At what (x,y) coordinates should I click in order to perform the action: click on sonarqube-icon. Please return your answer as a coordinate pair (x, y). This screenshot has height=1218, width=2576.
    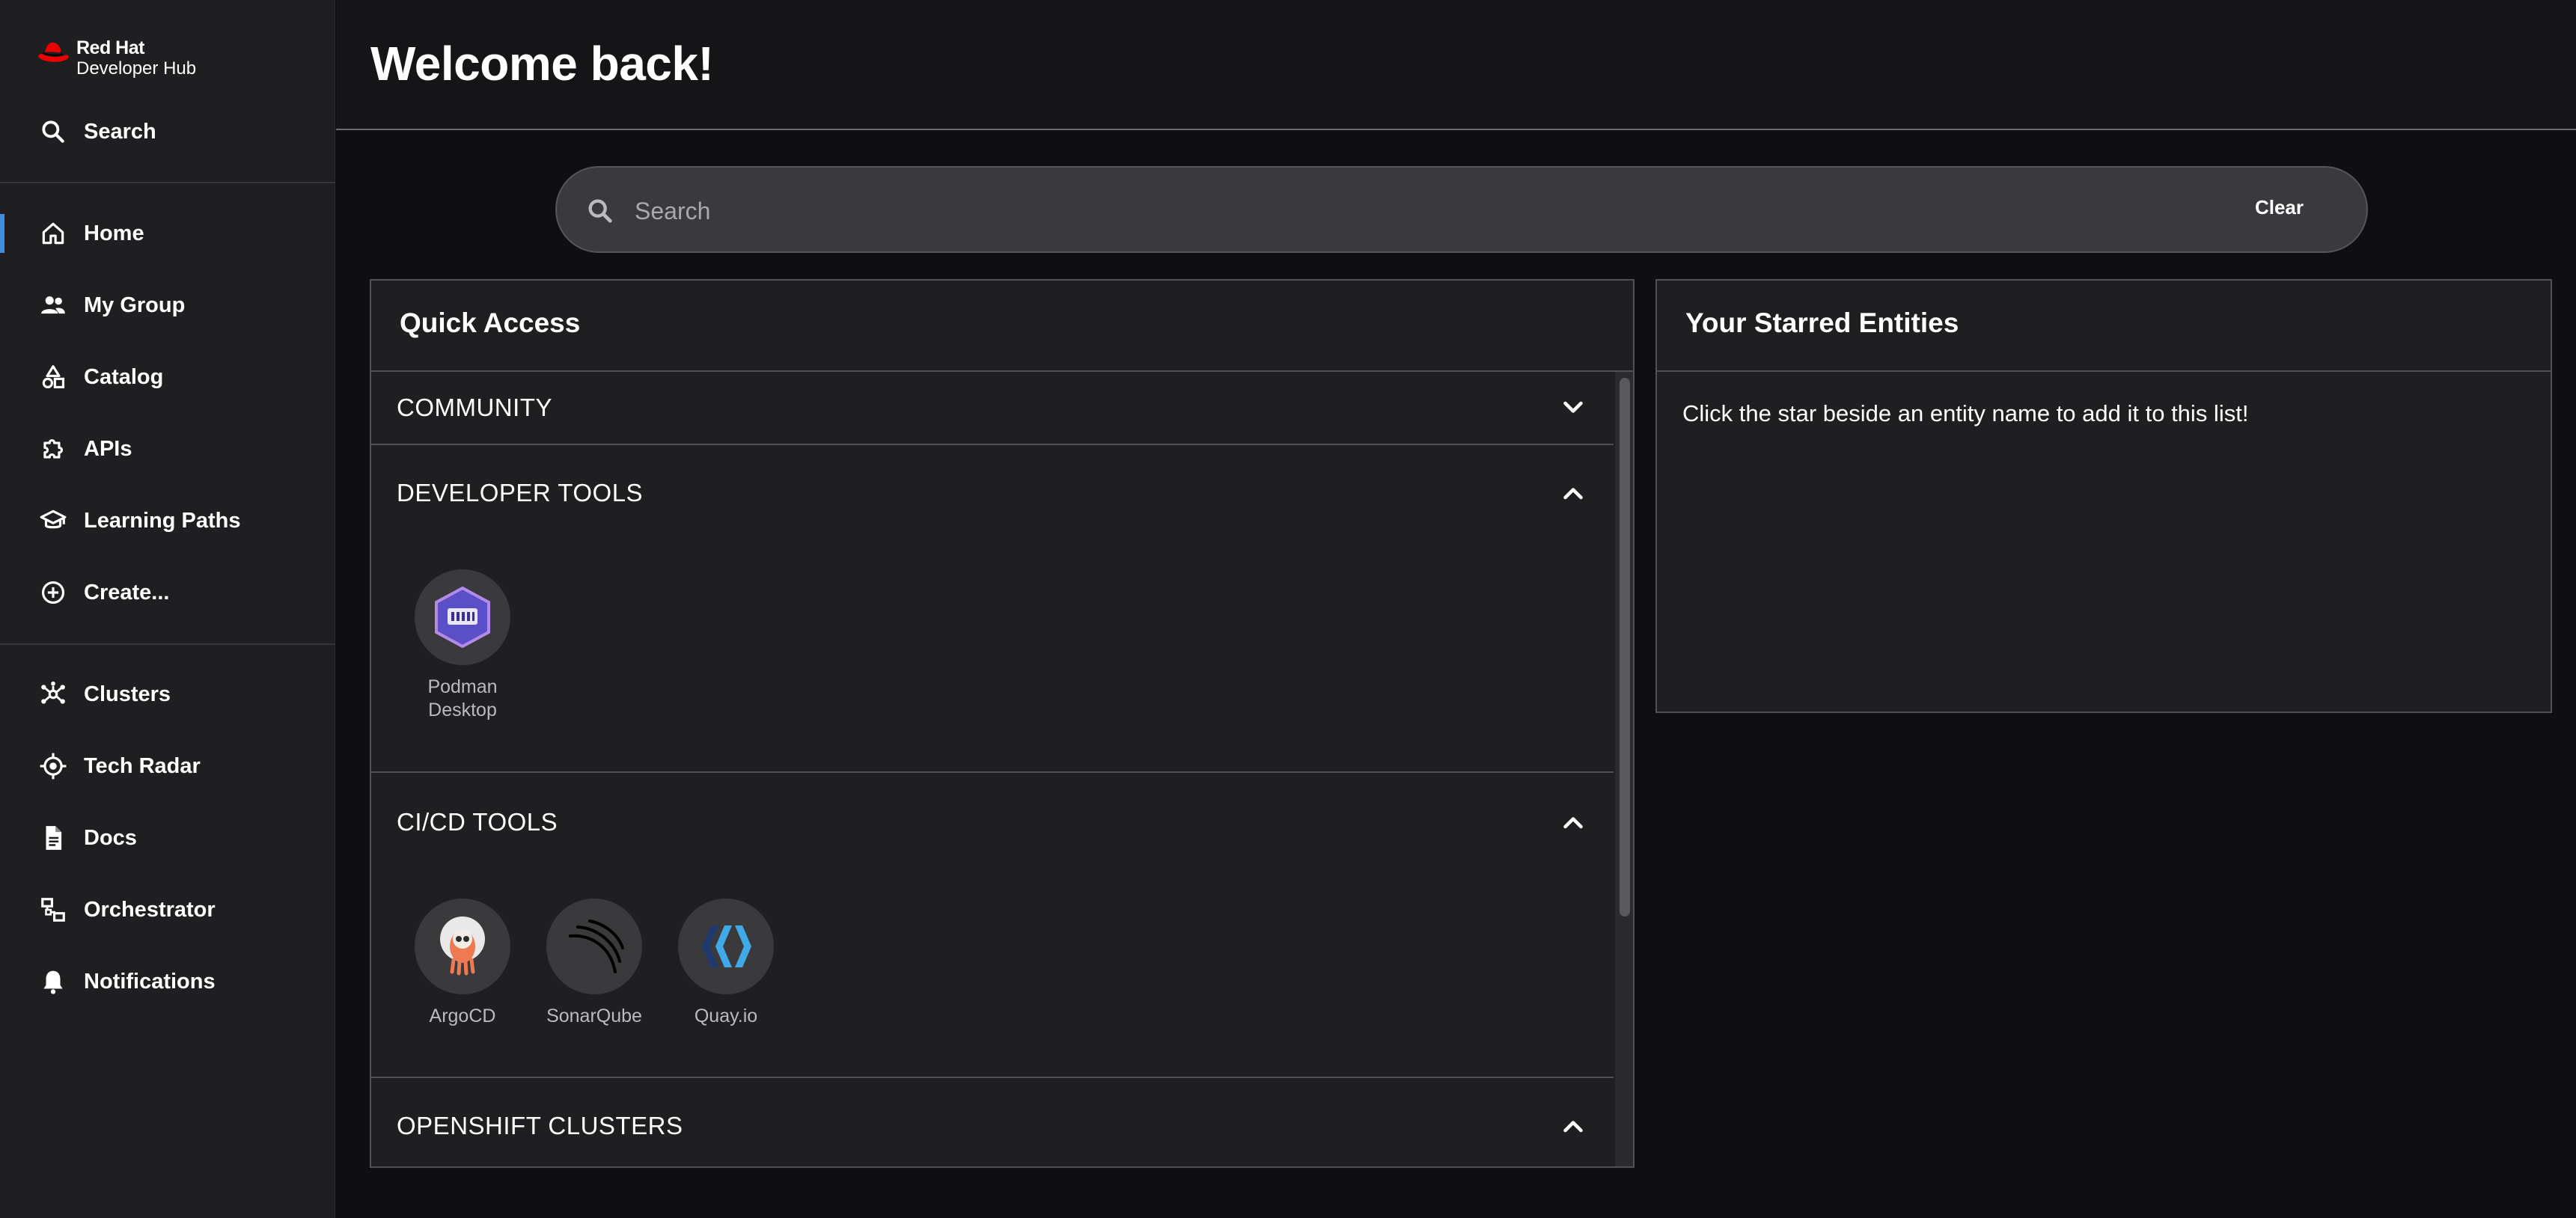
    Looking at the image, I should click on (594, 946).